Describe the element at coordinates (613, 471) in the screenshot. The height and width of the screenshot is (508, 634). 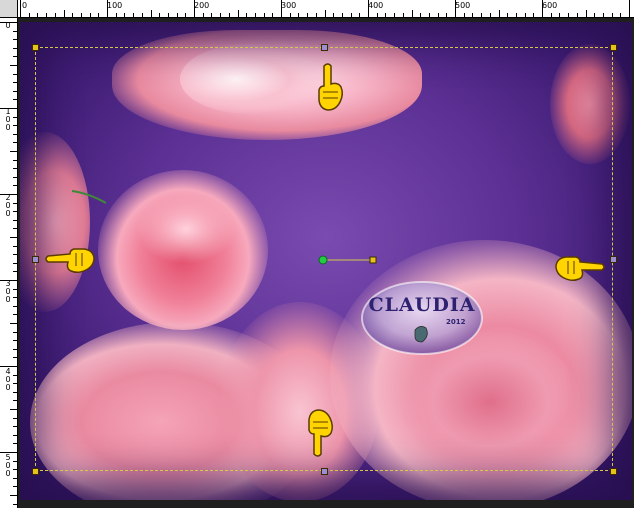
I see `resize-handle-bottom-right` at that location.